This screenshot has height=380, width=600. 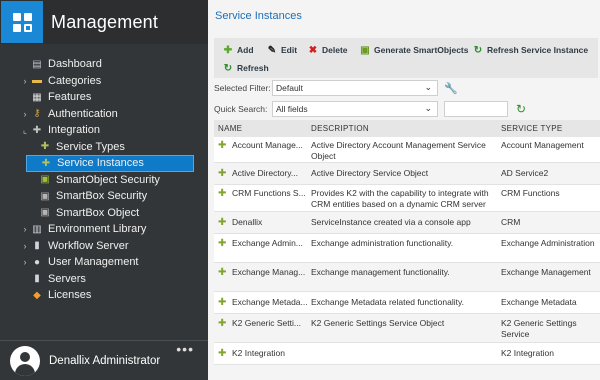 I want to click on edit-button: ✎ Edit, so click(x=281, y=50).